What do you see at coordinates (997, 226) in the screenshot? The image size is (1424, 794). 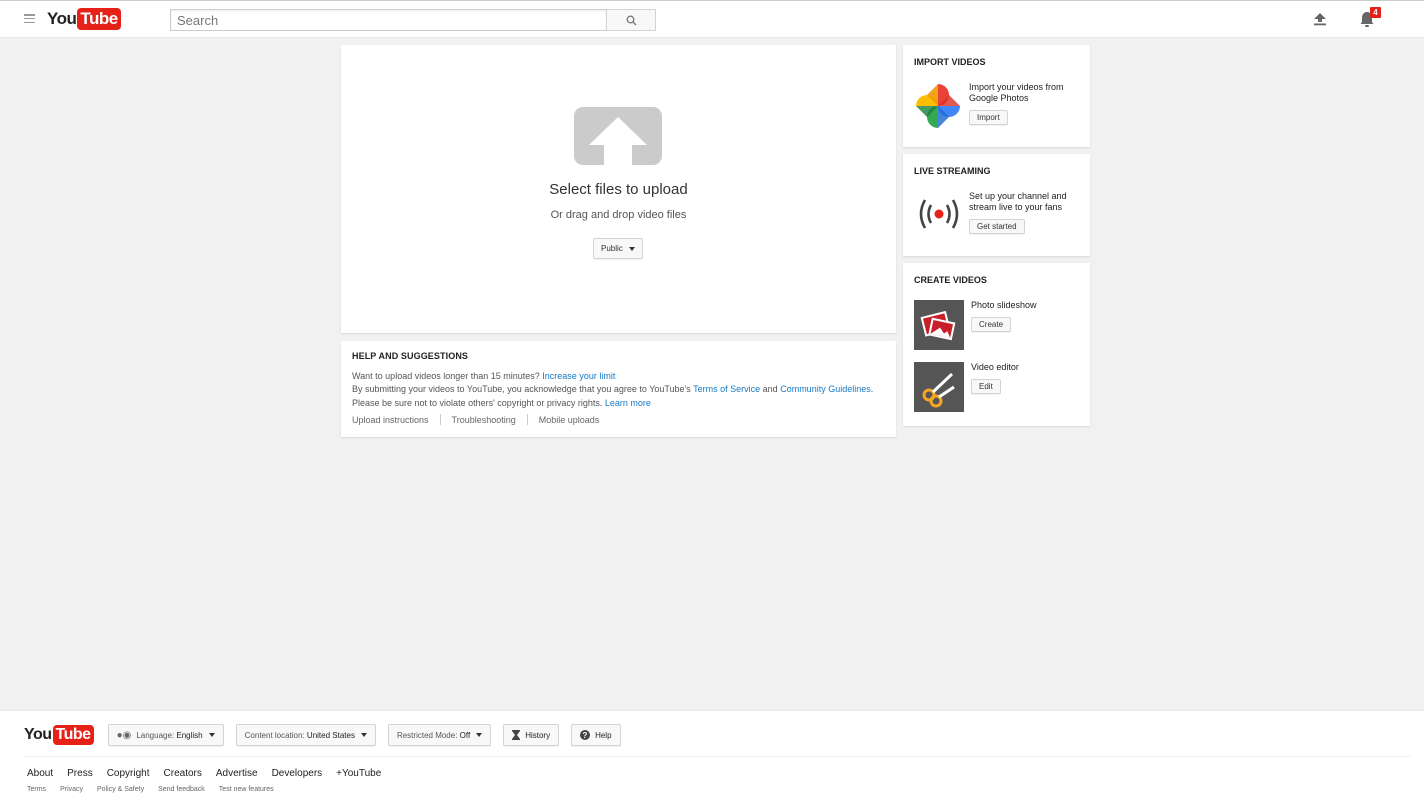 I see `get-started-button: Get started` at bounding box center [997, 226].